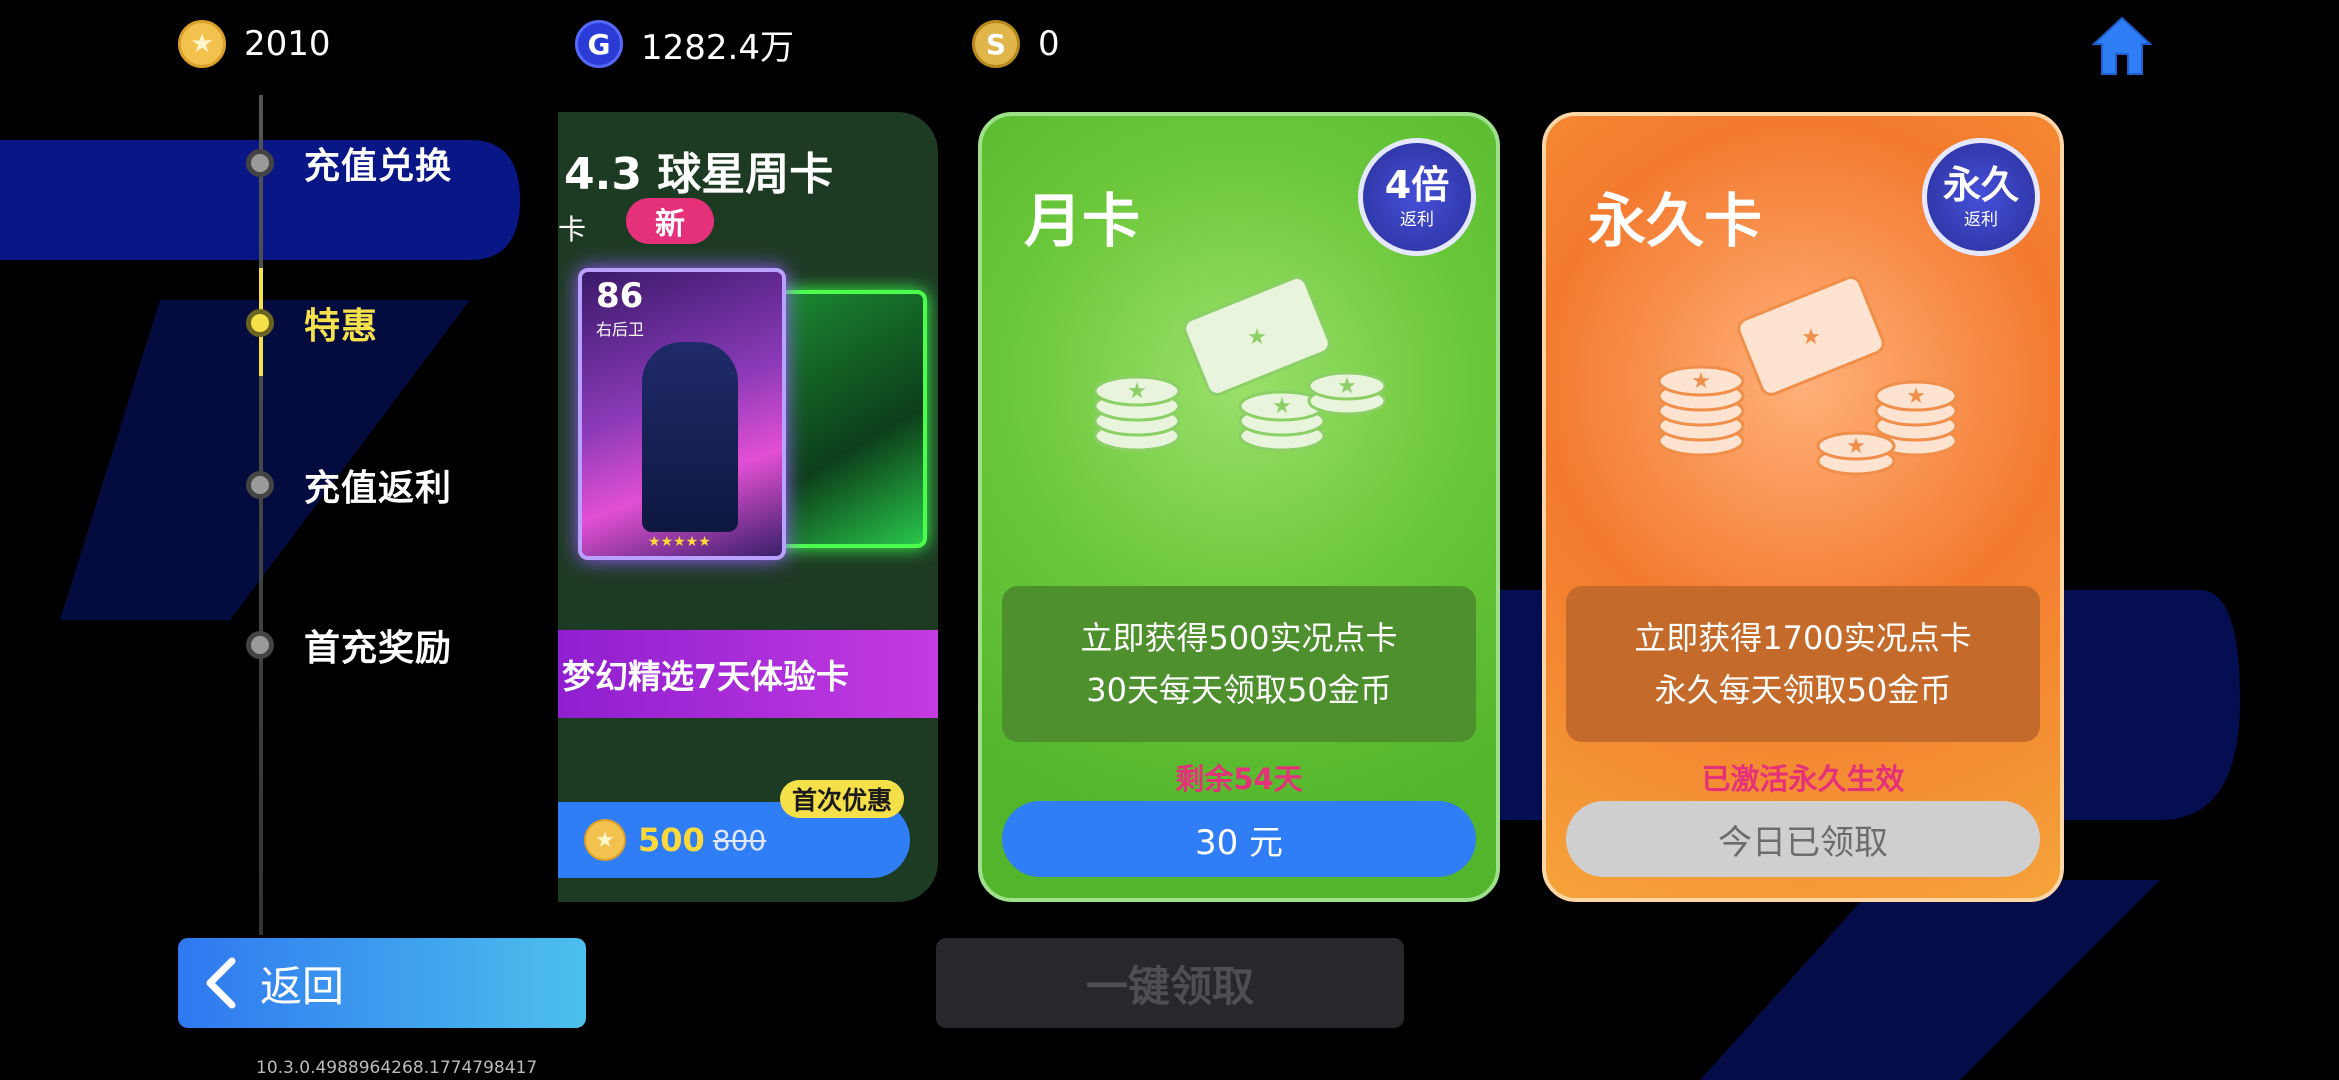 The width and height of the screenshot is (2339, 1080). What do you see at coordinates (1981, 219) in the screenshot?
I see `permanent-badge-sub: 返利` at bounding box center [1981, 219].